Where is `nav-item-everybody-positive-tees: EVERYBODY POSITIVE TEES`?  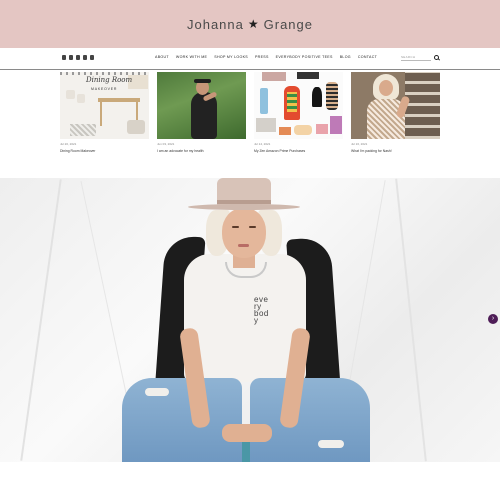 nav-item-everybody-positive-tees: EVERYBODY POSITIVE TEES is located at coordinates (304, 57).